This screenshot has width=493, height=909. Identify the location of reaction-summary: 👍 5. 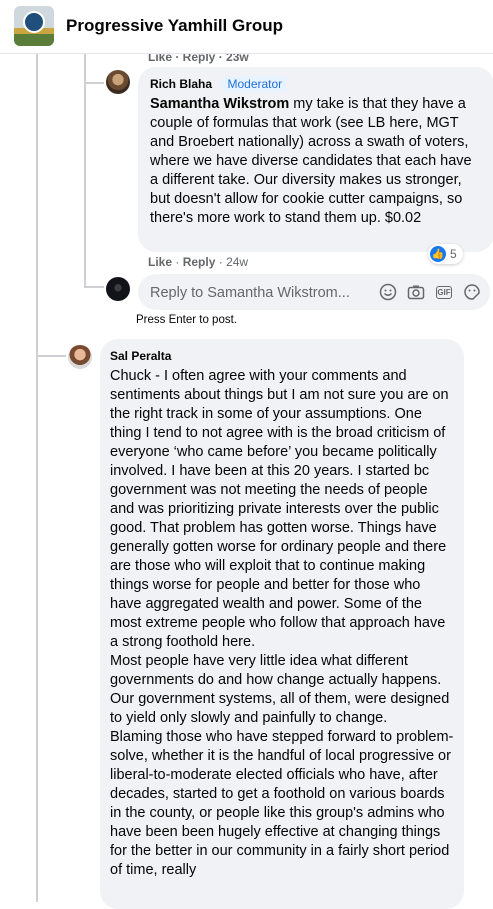
(445, 254).